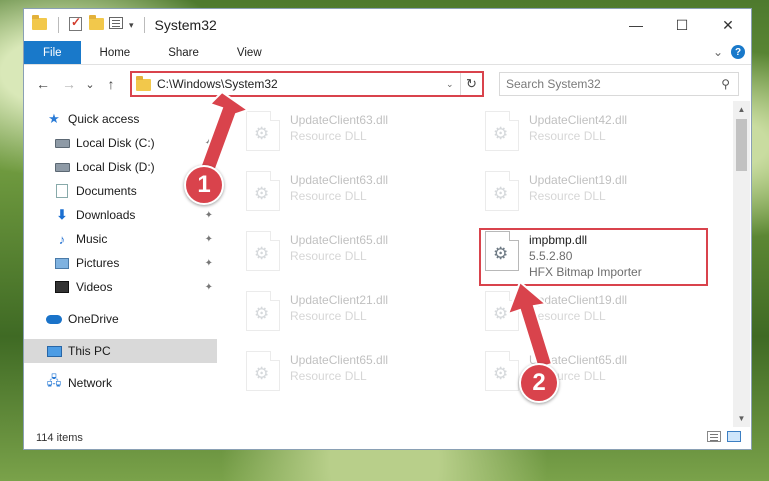 This screenshot has height=481, width=769. I want to click on videos-icon, so click(62, 287).